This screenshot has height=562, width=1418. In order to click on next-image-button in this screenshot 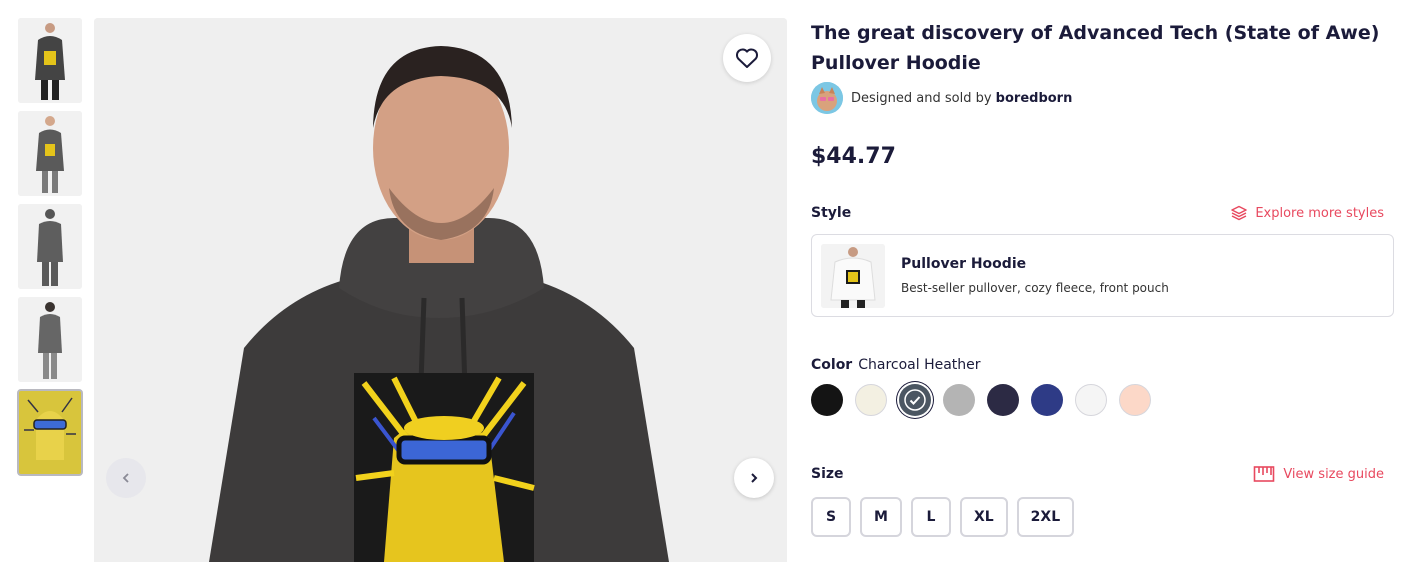, I will do `click(754, 478)`.